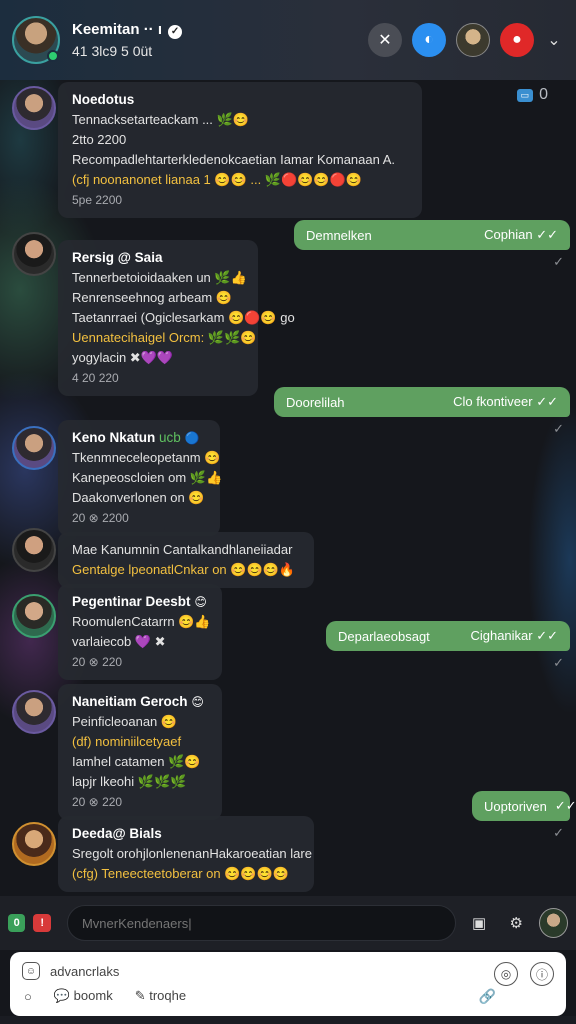  Describe the element at coordinates (117, 257) in the screenshot. I see `sender-name: Rersig @ Saia` at that location.